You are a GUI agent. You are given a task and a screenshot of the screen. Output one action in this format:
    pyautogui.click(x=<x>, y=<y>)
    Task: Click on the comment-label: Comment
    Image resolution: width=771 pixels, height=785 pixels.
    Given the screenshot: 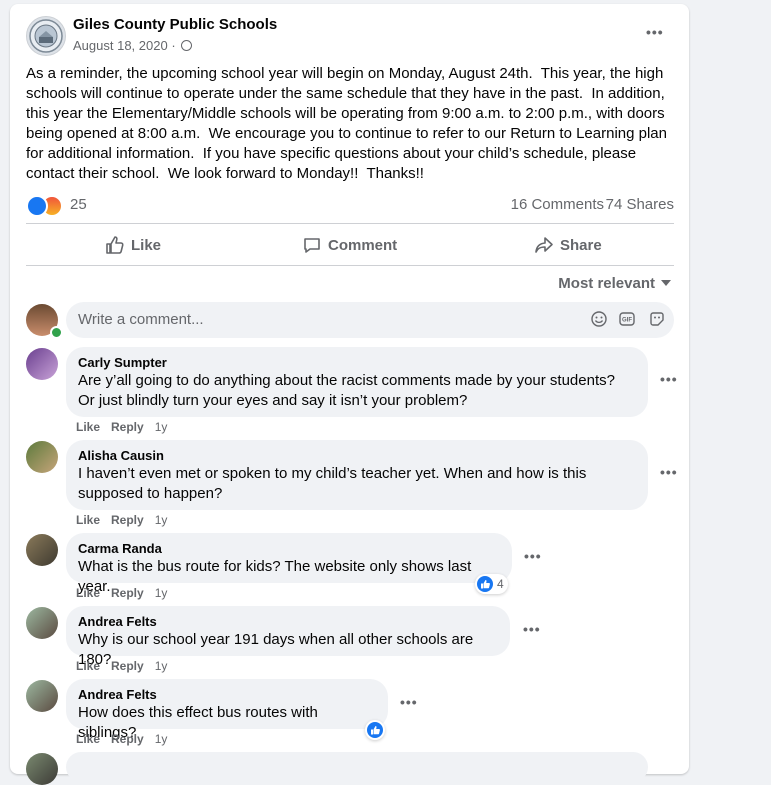 What is the action you would take?
    pyautogui.click(x=363, y=245)
    